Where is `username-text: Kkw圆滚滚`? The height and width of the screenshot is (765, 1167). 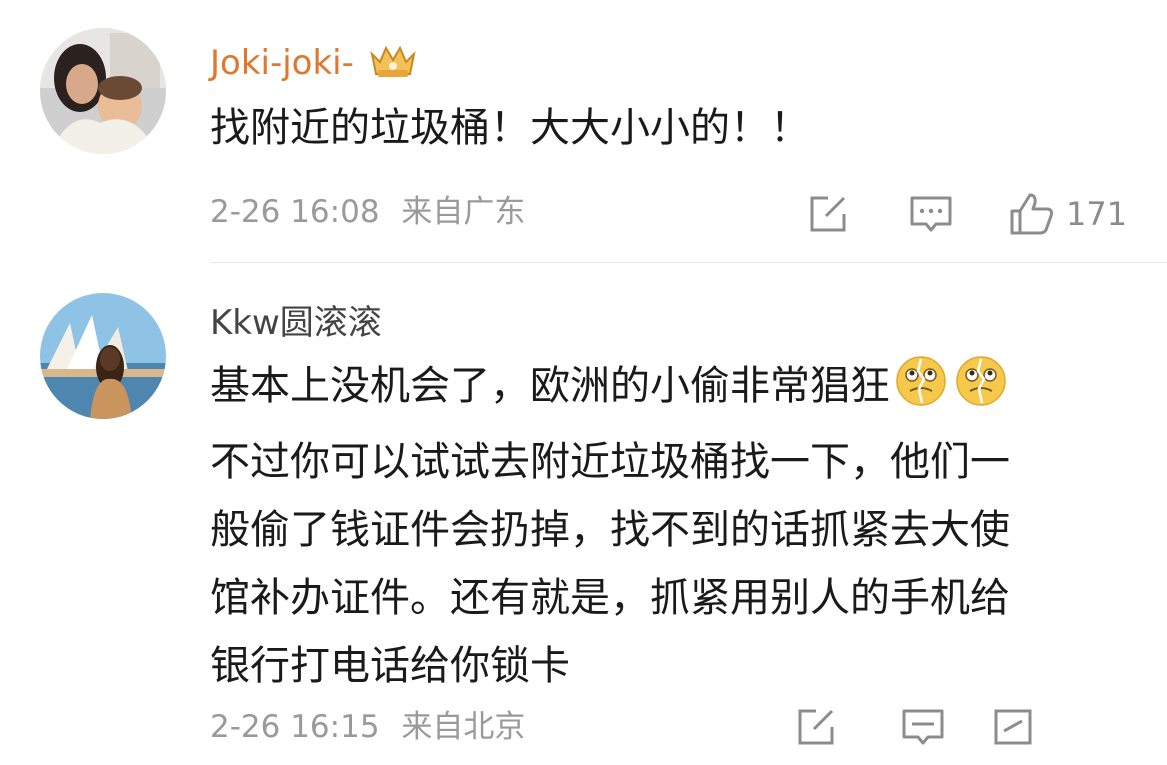 username-text: Kkw圆滚滚 is located at coordinates (296, 323).